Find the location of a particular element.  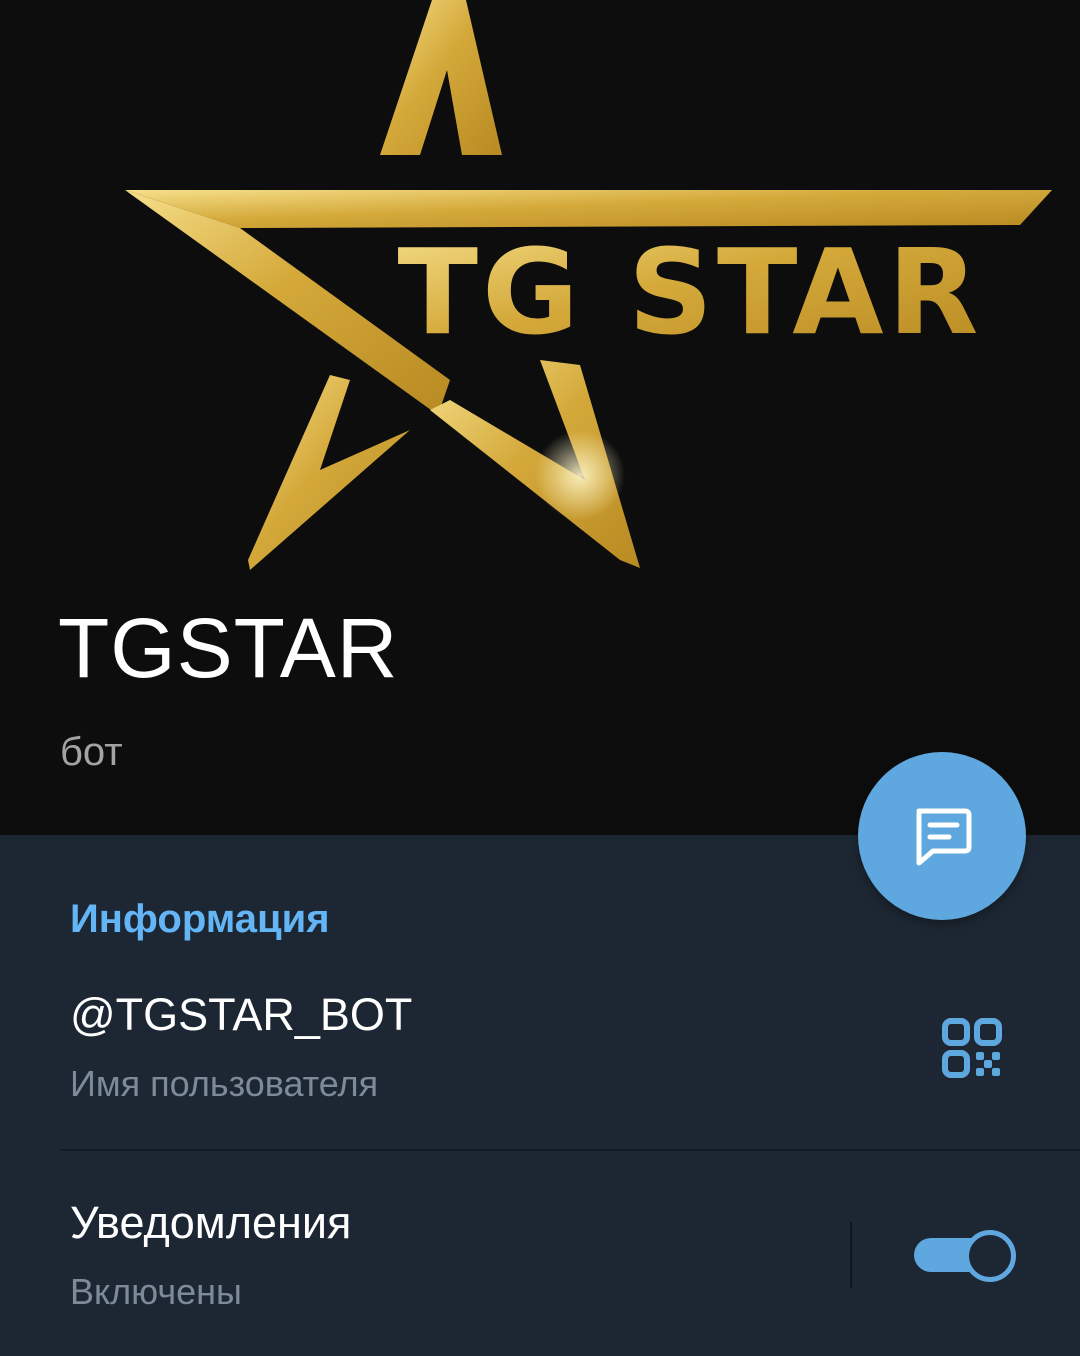

qr-code-button is located at coordinates (972, 1048).